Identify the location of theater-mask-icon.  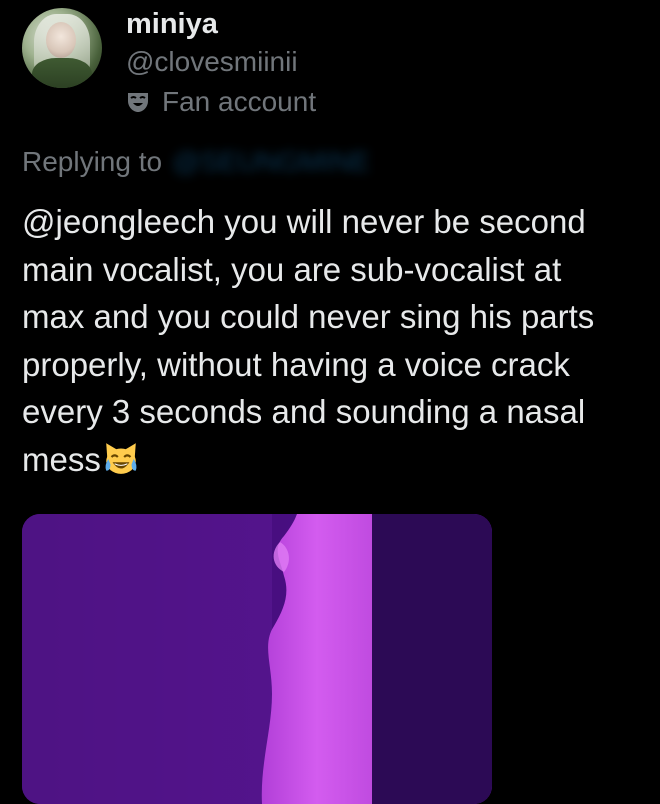
(138, 102).